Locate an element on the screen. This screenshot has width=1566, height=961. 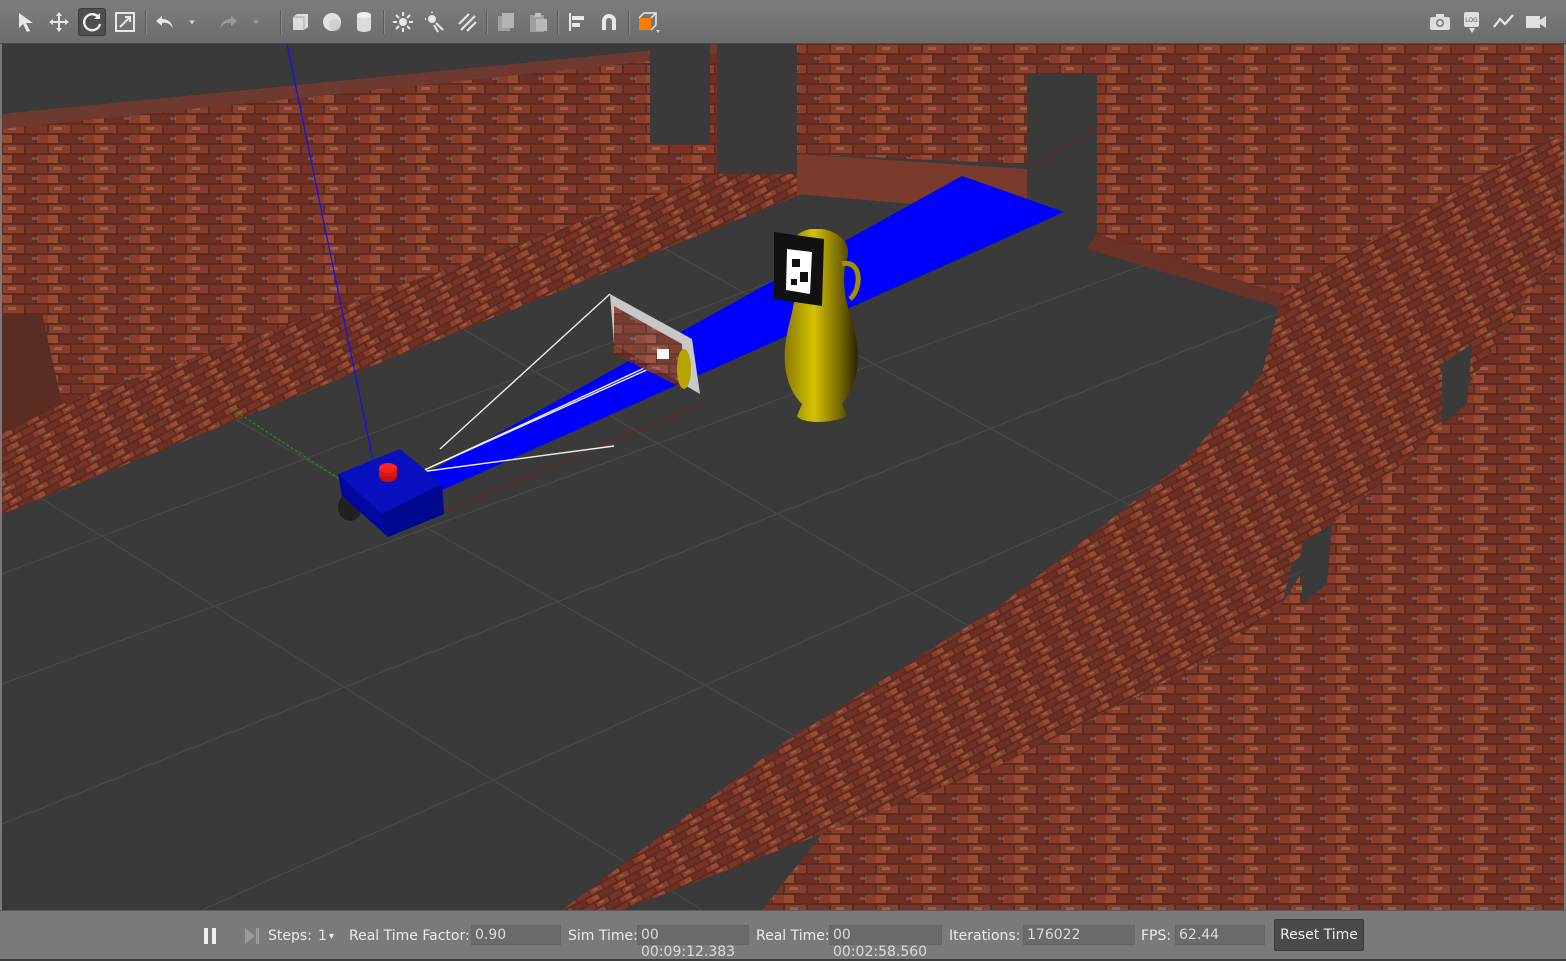
undo-icon is located at coordinates (165, 22).